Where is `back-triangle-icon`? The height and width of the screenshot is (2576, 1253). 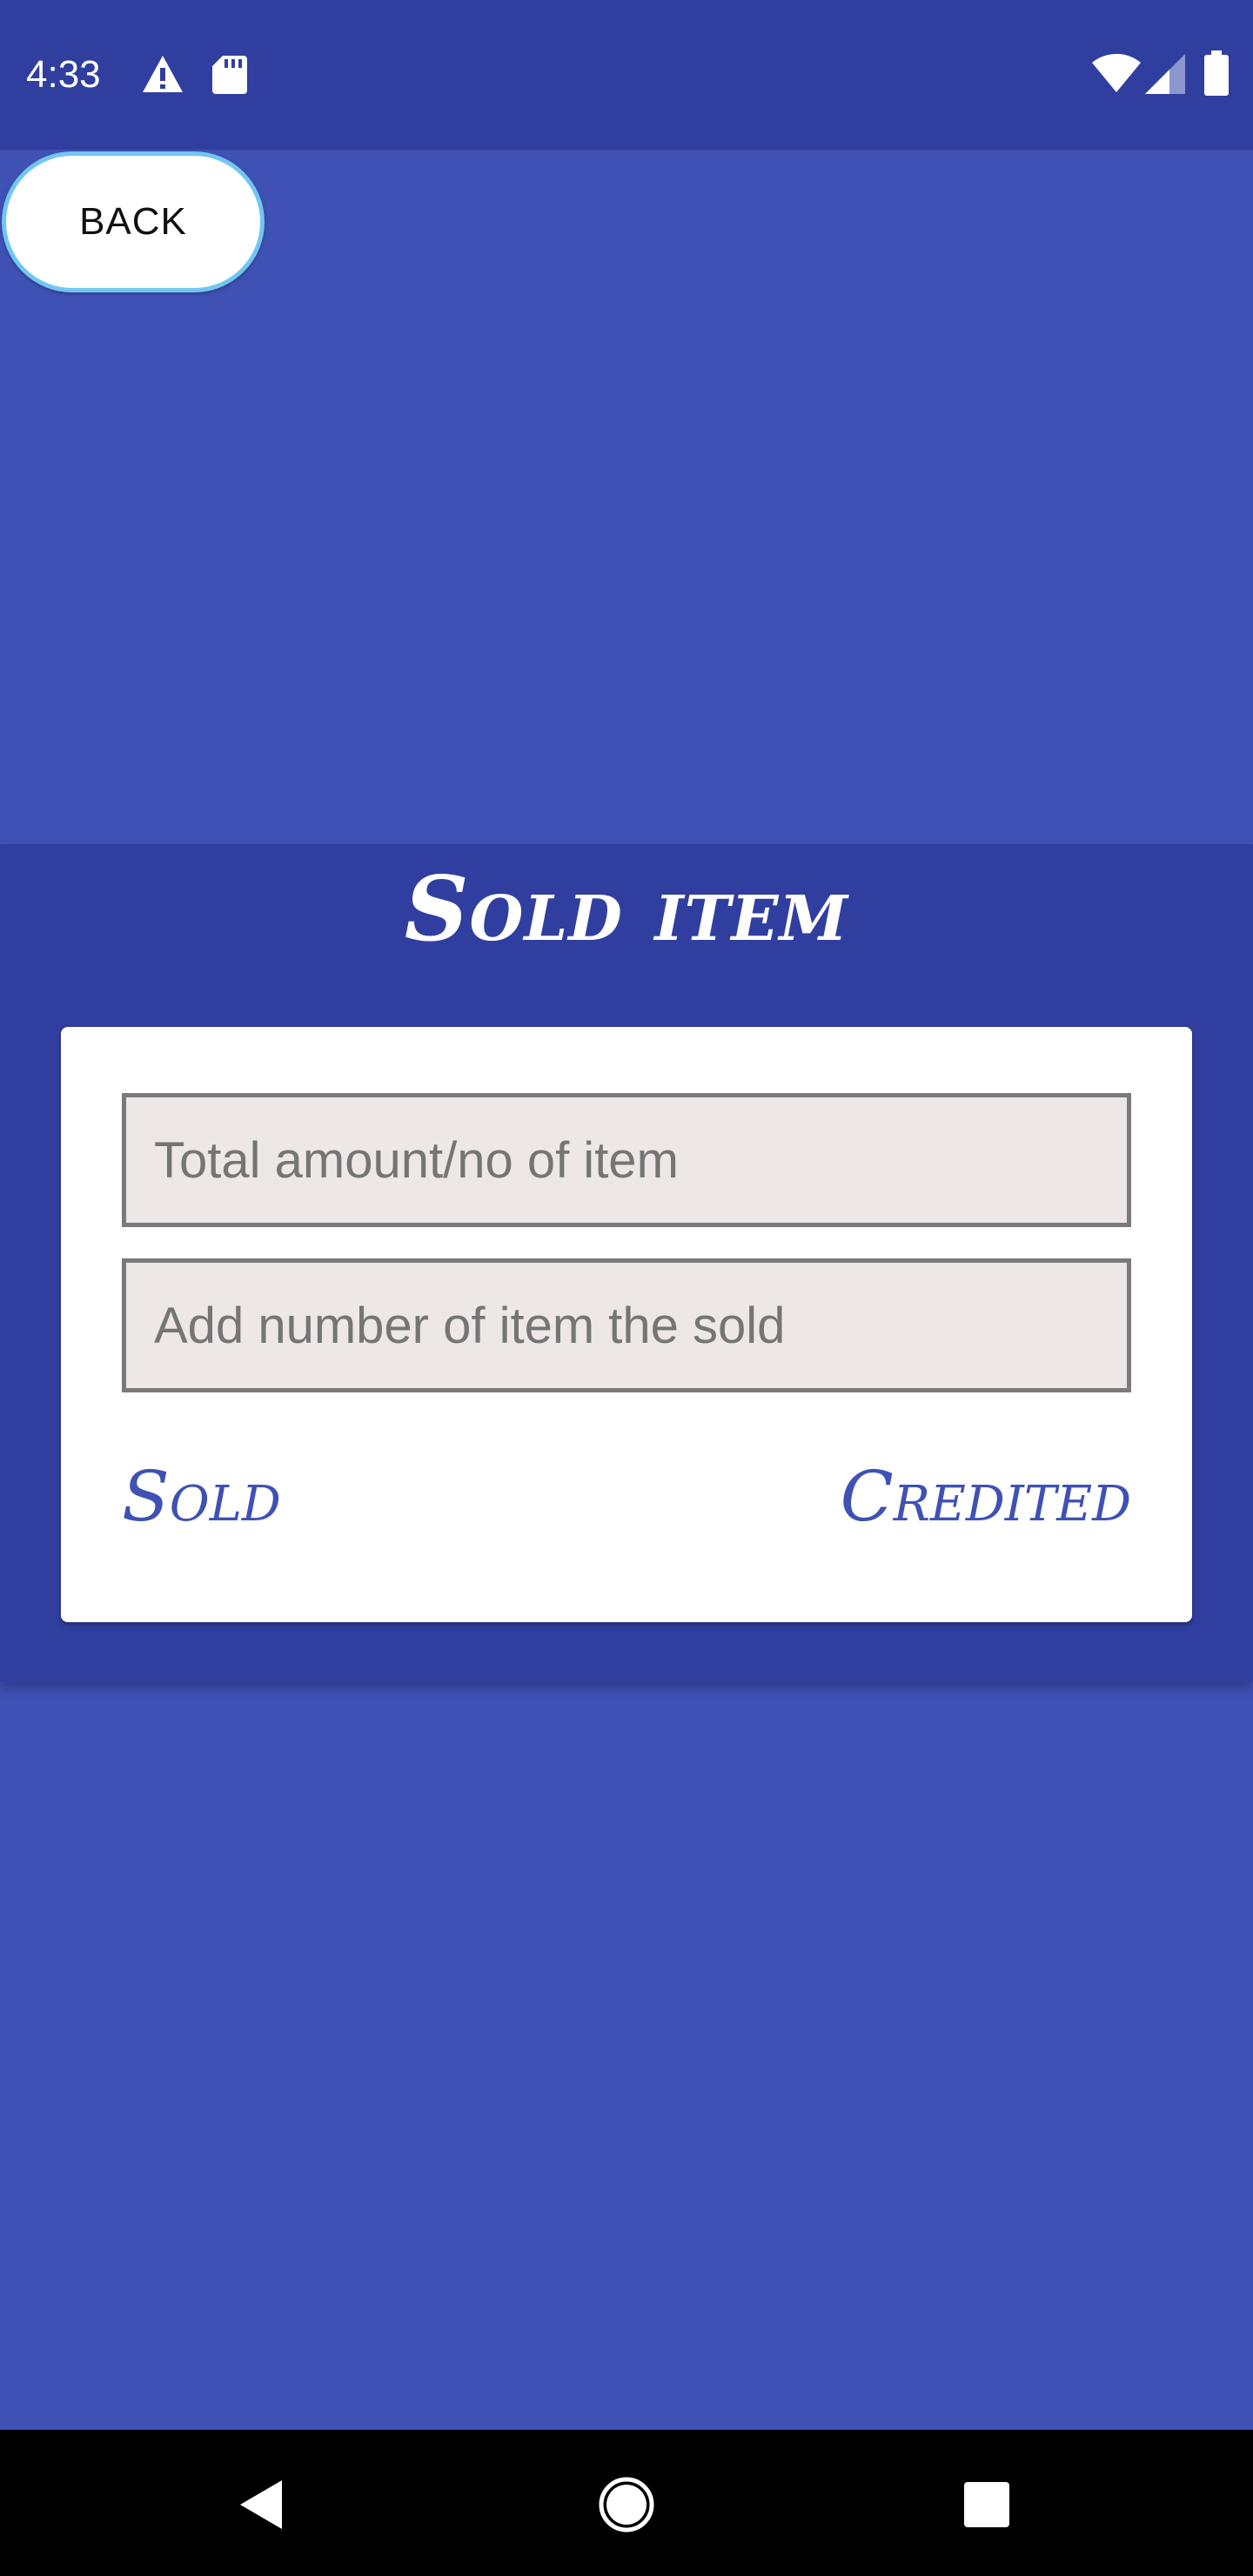
back-triangle-icon is located at coordinates (261, 2507).